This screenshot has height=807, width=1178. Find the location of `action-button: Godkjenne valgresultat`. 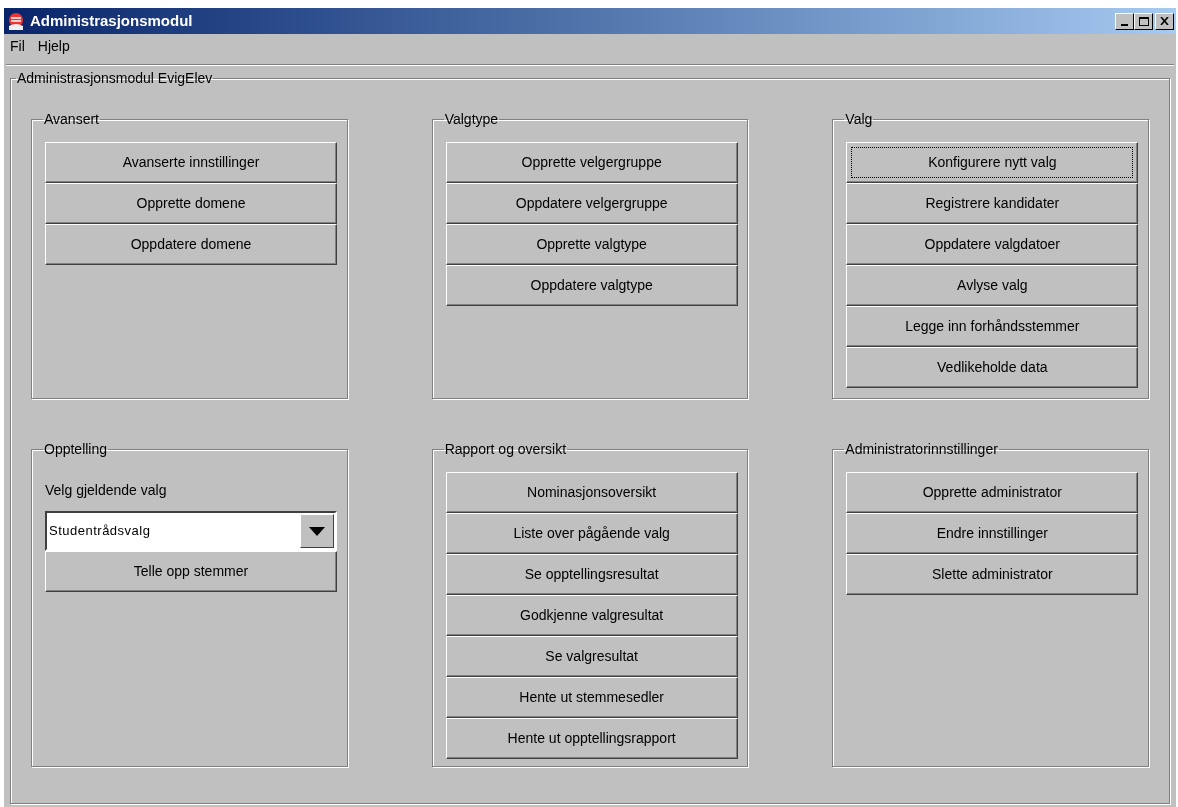

action-button: Godkjenne valgresultat is located at coordinates (591, 615).